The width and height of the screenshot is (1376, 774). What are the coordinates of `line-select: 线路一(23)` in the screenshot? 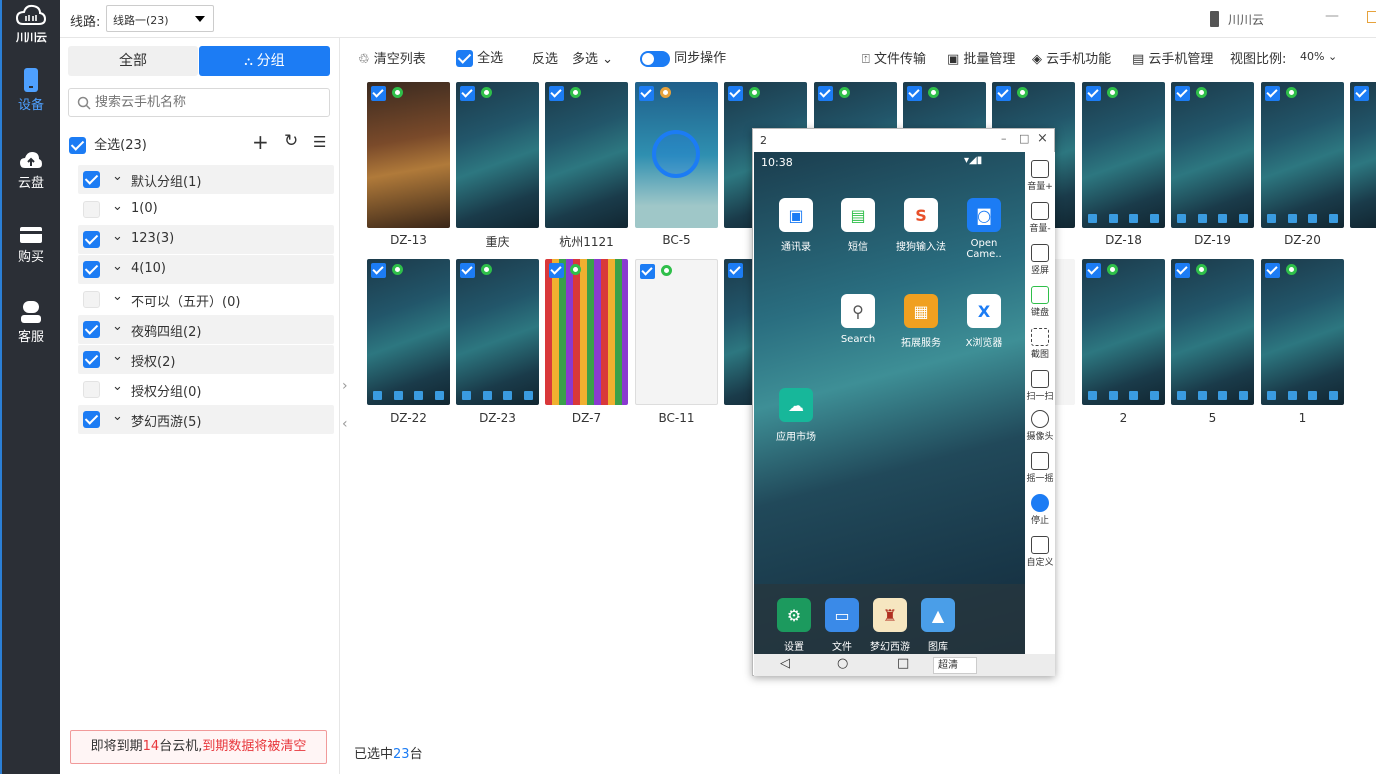 It's located at (160, 18).